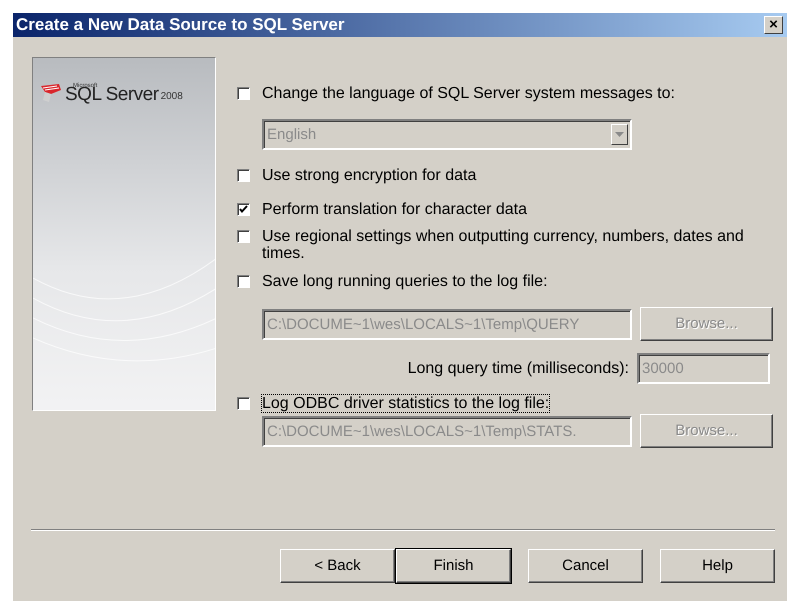  Describe the element at coordinates (406, 403) in the screenshot. I see `checkbox-label: Log ODBC driver statistics to the log file:` at that location.